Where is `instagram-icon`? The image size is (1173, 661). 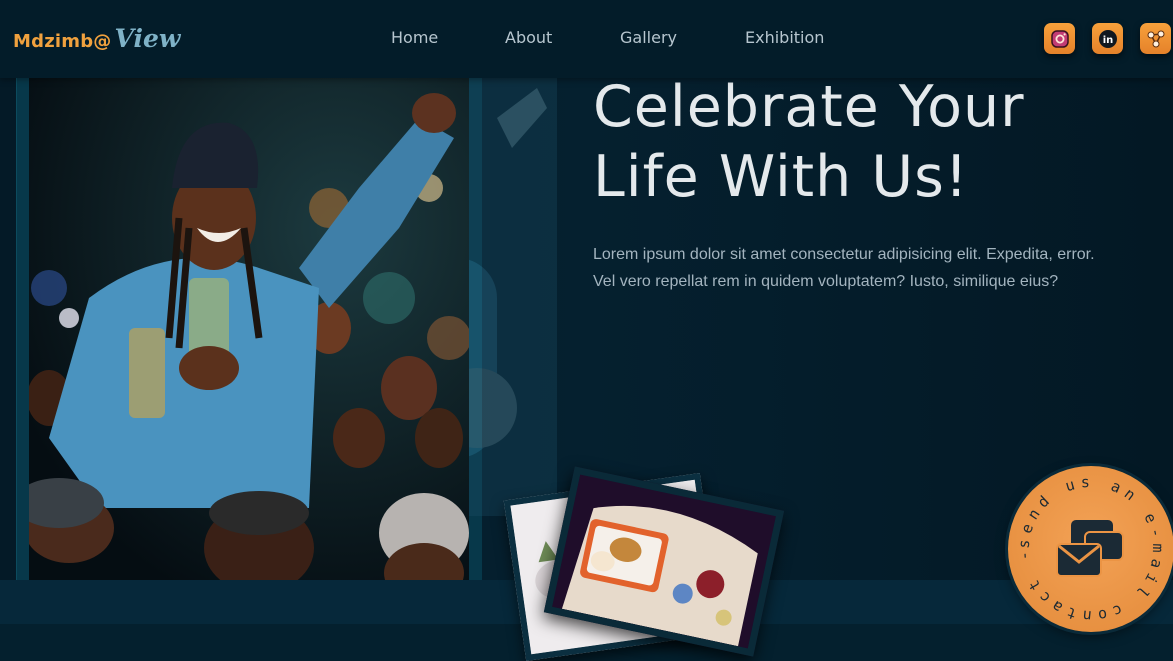
instagram-icon is located at coordinates (1059, 38).